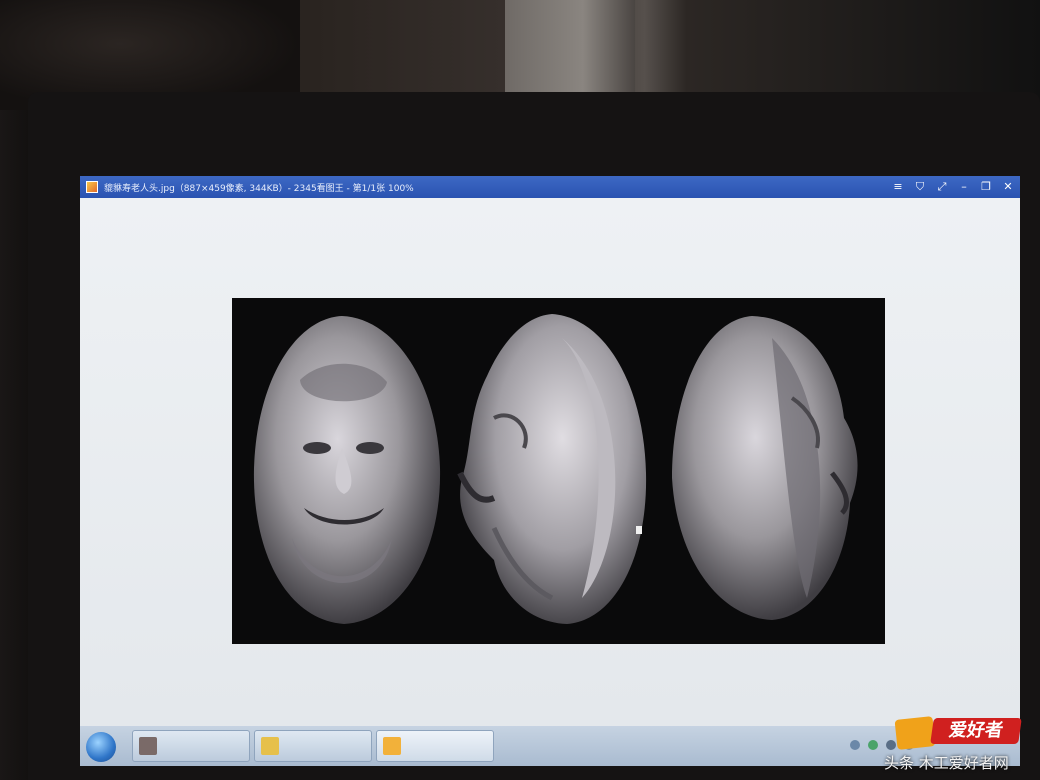 The height and width of the screenshot is (780, 1040). What do you see at coordinates (891, 745) in the screenshot?
I see `network-icon` at bounding box center [891, 745].